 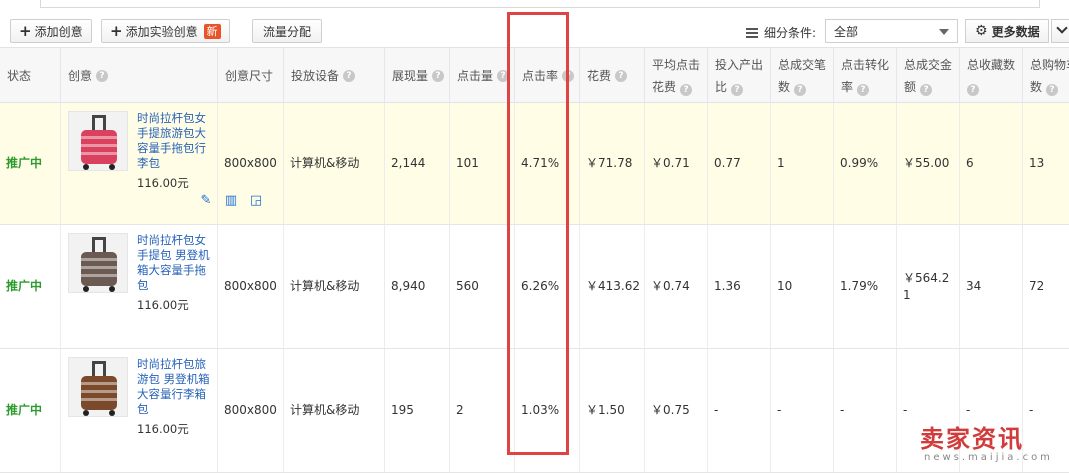 I want to click on header-size-label: 创意尺寸, so click(x=249, y=76).